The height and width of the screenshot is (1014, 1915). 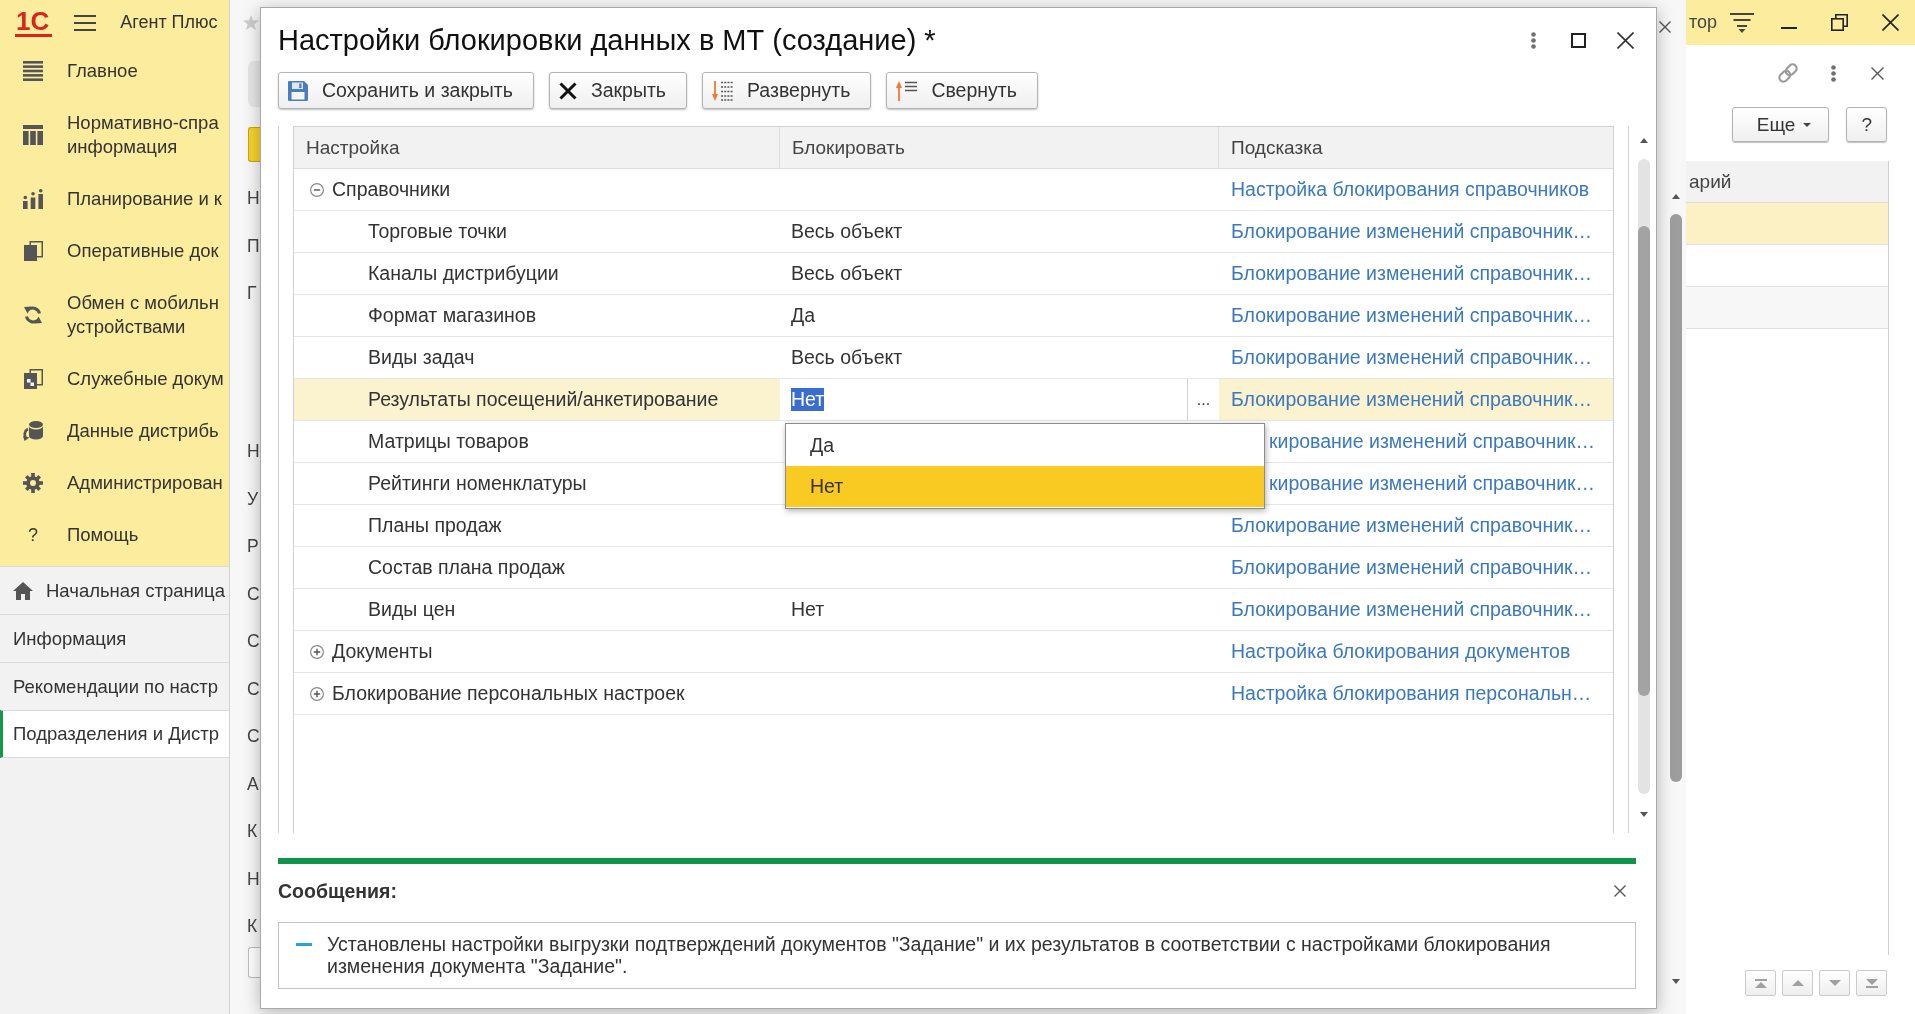 What do you see at coordinates (33, 483) in the screenshot?
I see `gear-icon` at bounding box center [33, 483].